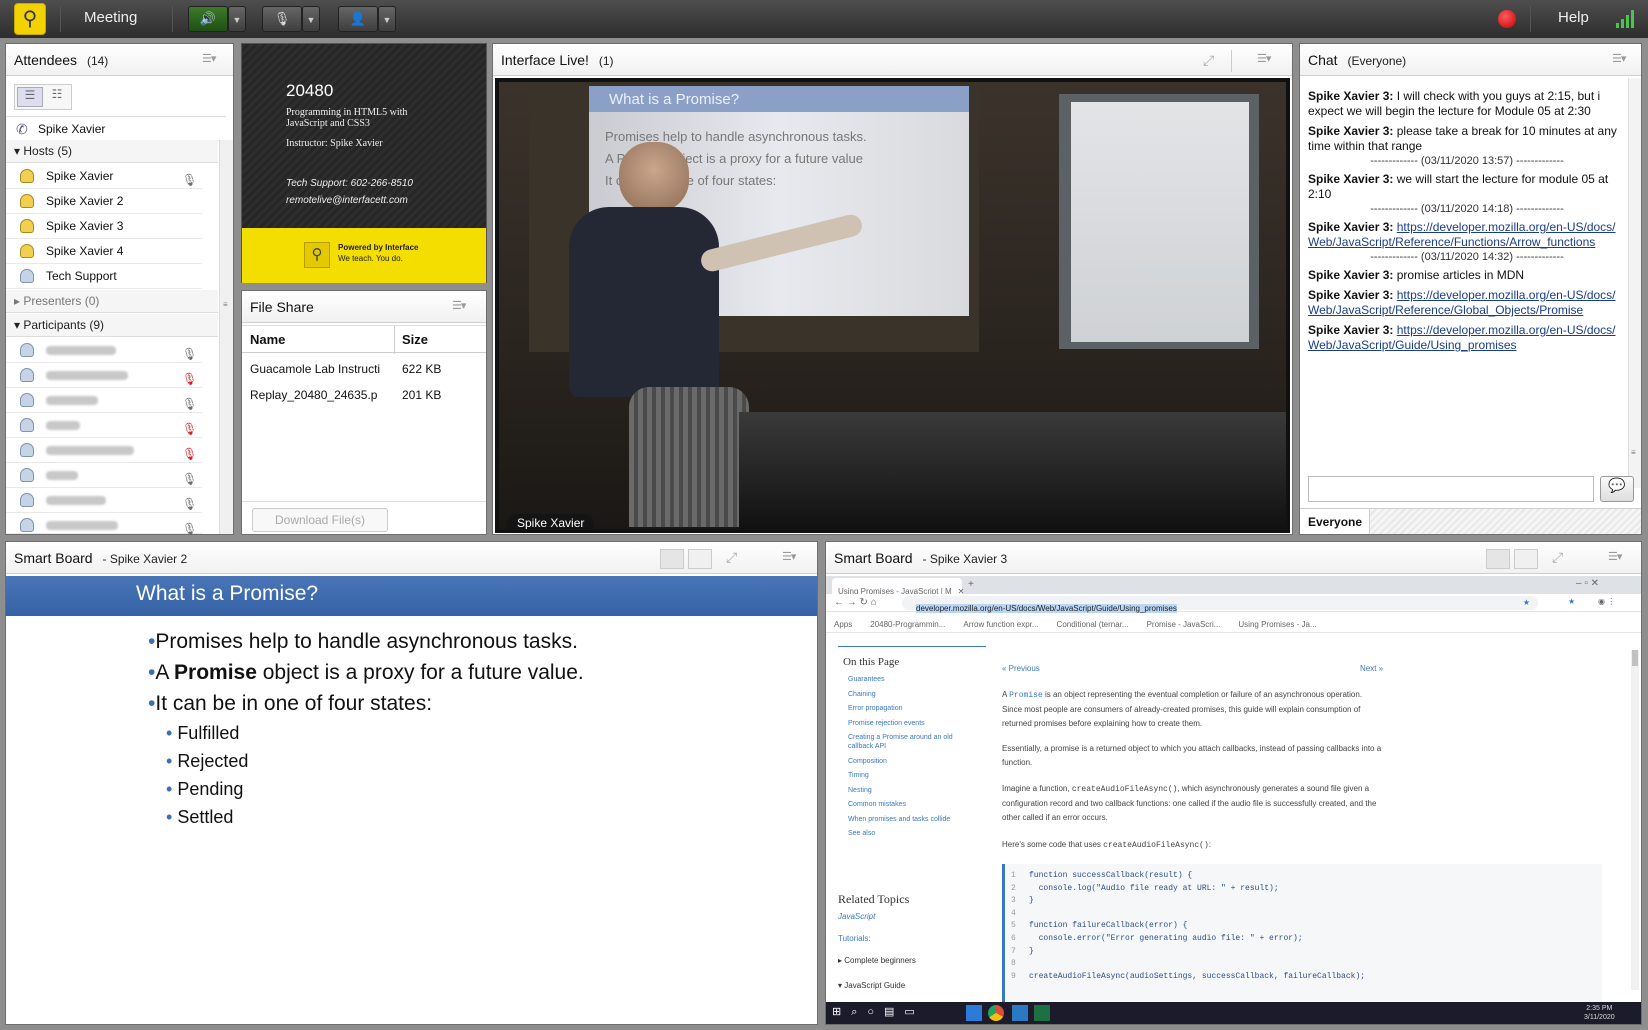  What do you see at coordinates (1507, 19) in the screenshot?
I see `recording-indicator-icon` at bounding box center [1507, 19].